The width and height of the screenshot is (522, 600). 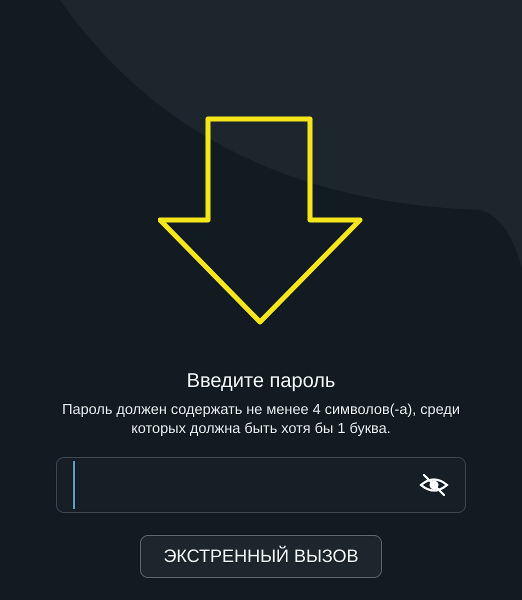 I want to click on eye-slash-icon, so click(x=434, y=485).